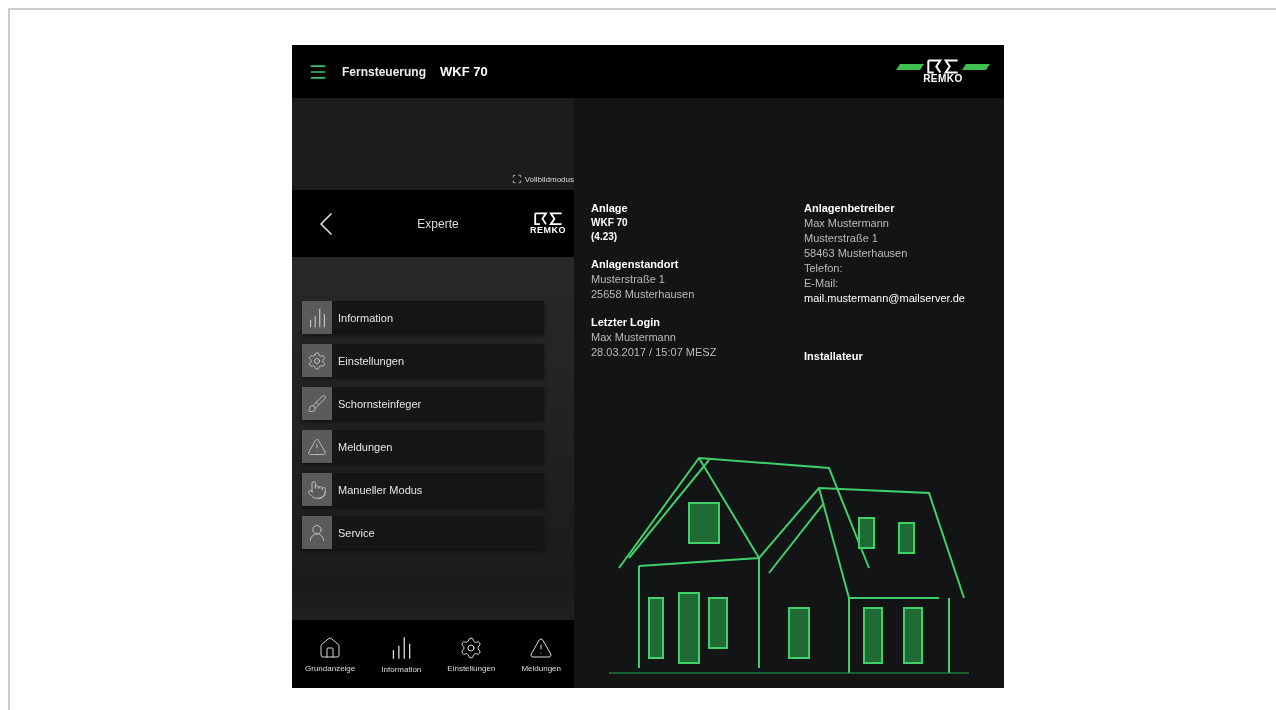  What do you see at coordinates (610, 208) in the screenshot?
I see `info-heading: Anlage` at bounding box center [610, 208].